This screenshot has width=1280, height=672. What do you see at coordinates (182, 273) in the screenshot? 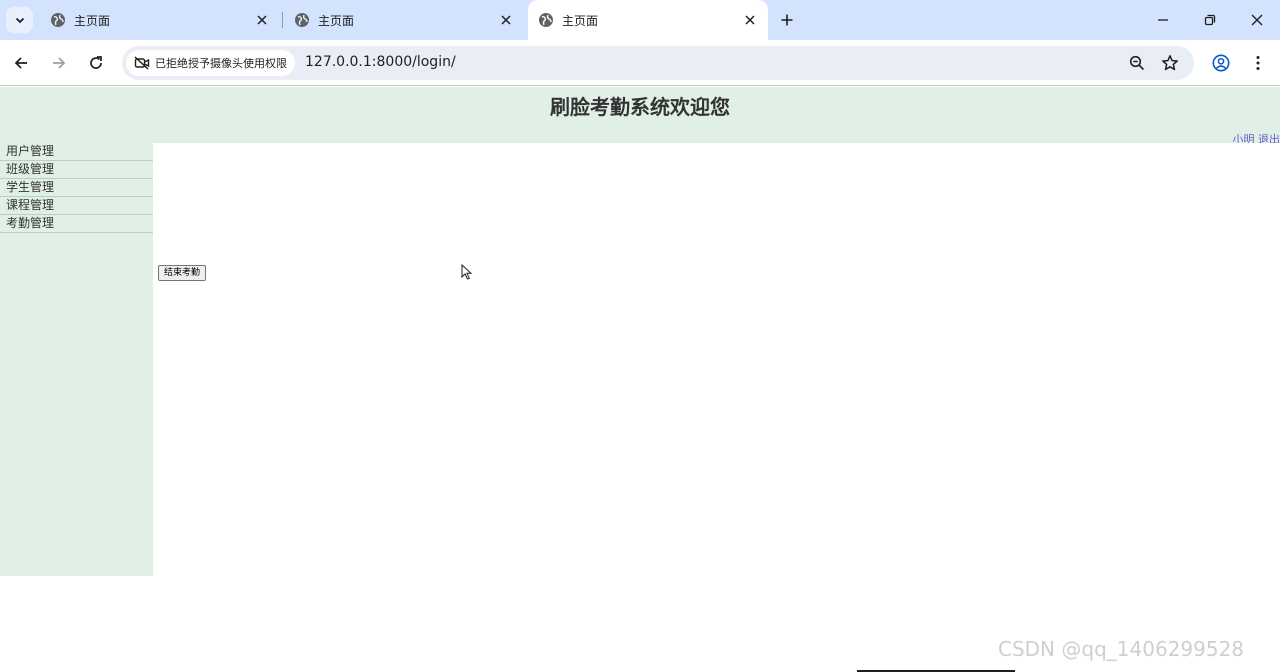
I see `end-attendance-button: 结束考勤` at bounding box center [182, 273].